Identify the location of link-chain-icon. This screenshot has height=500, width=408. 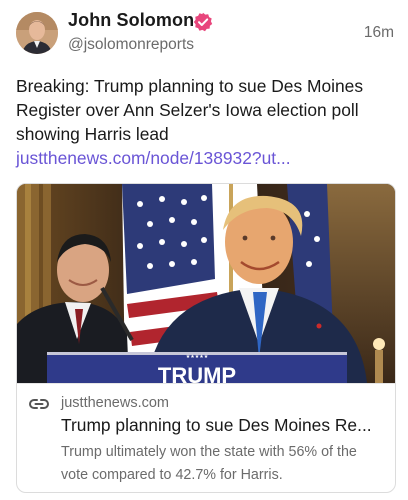
(39, 404).